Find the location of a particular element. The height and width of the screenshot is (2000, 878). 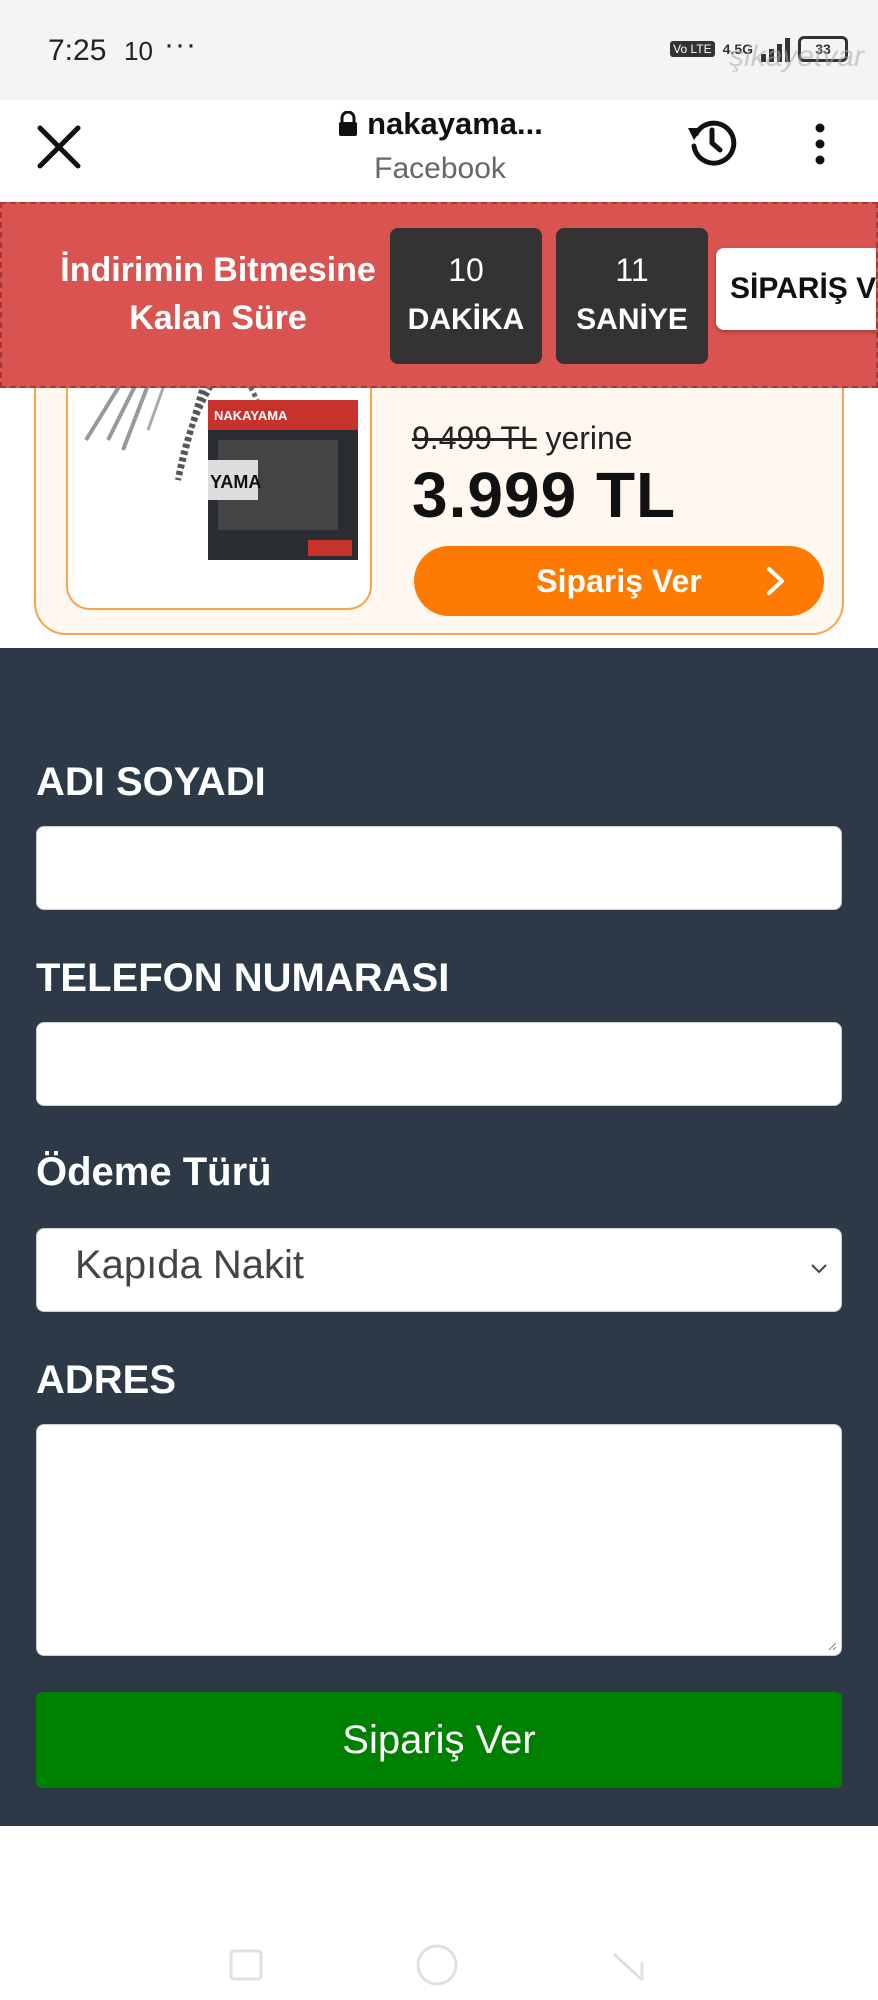

old-price-suffix: yerine is located at coordinates (589, 438).